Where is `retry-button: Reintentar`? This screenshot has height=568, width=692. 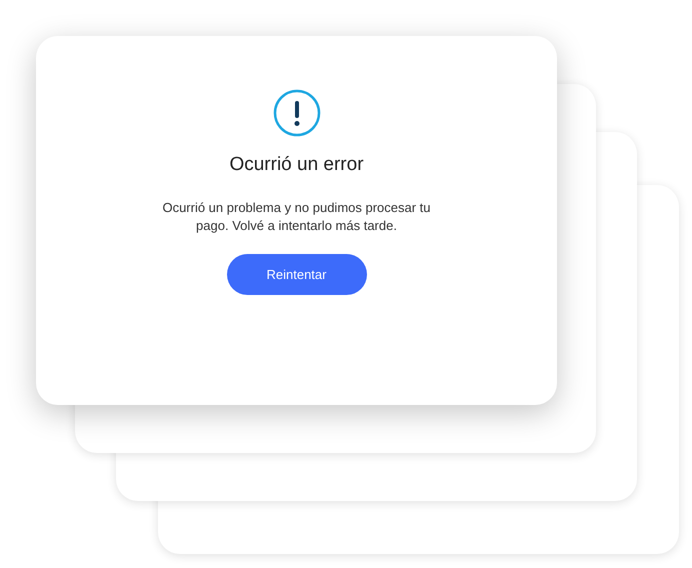 retry-button: Reintentar is located at coordinates (296, 274).